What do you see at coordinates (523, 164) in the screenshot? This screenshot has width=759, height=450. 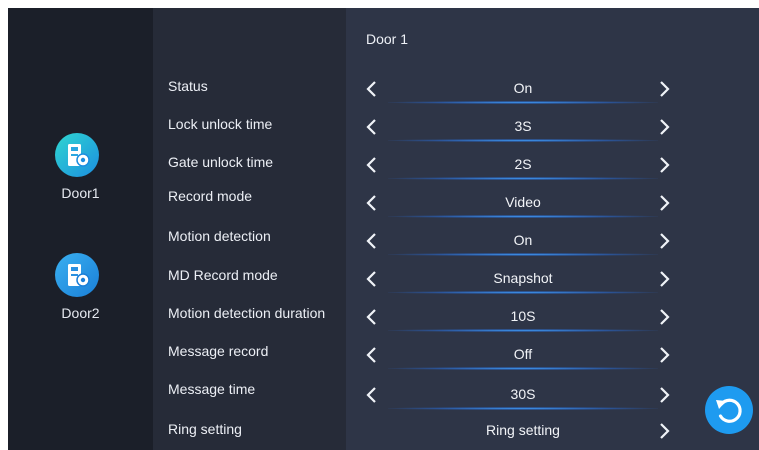 I see `setting-value-gate-unlock-time: 2S` at bounding box center [523, 164].